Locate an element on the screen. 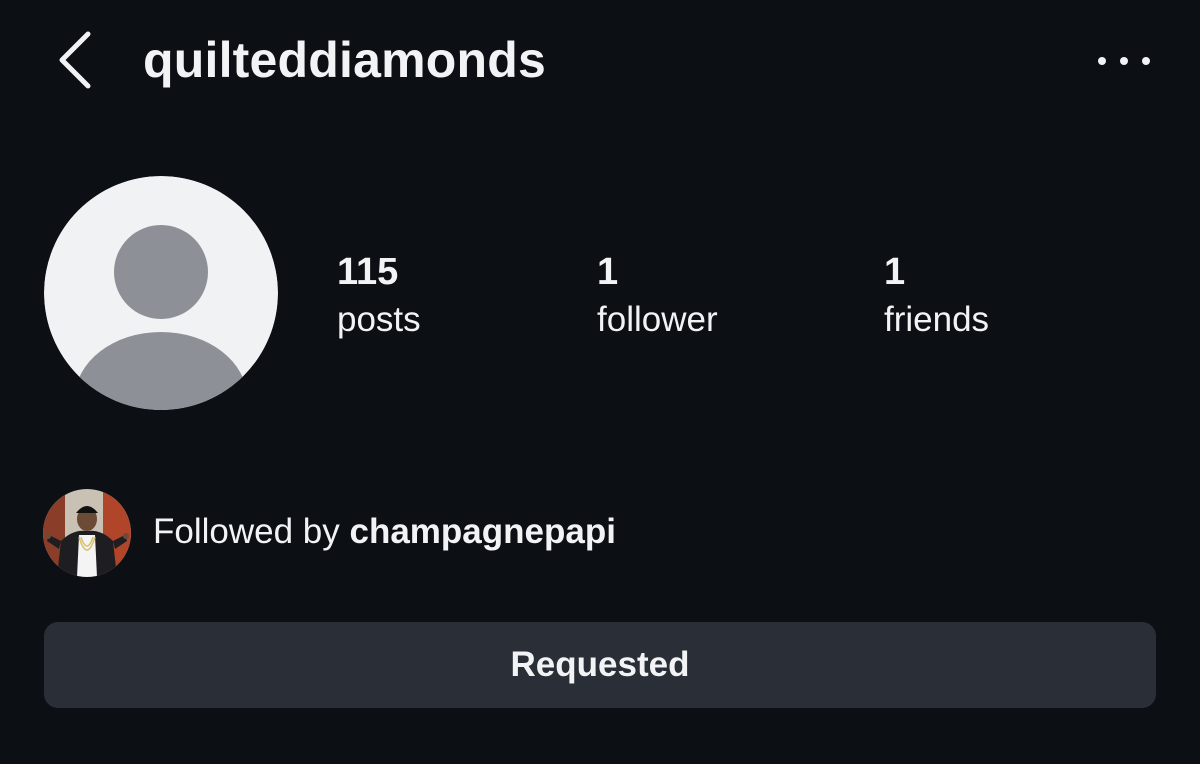 This screenshot has width=1200, height=764. requested-button-label: Requested is located at coordinates (600, 664).